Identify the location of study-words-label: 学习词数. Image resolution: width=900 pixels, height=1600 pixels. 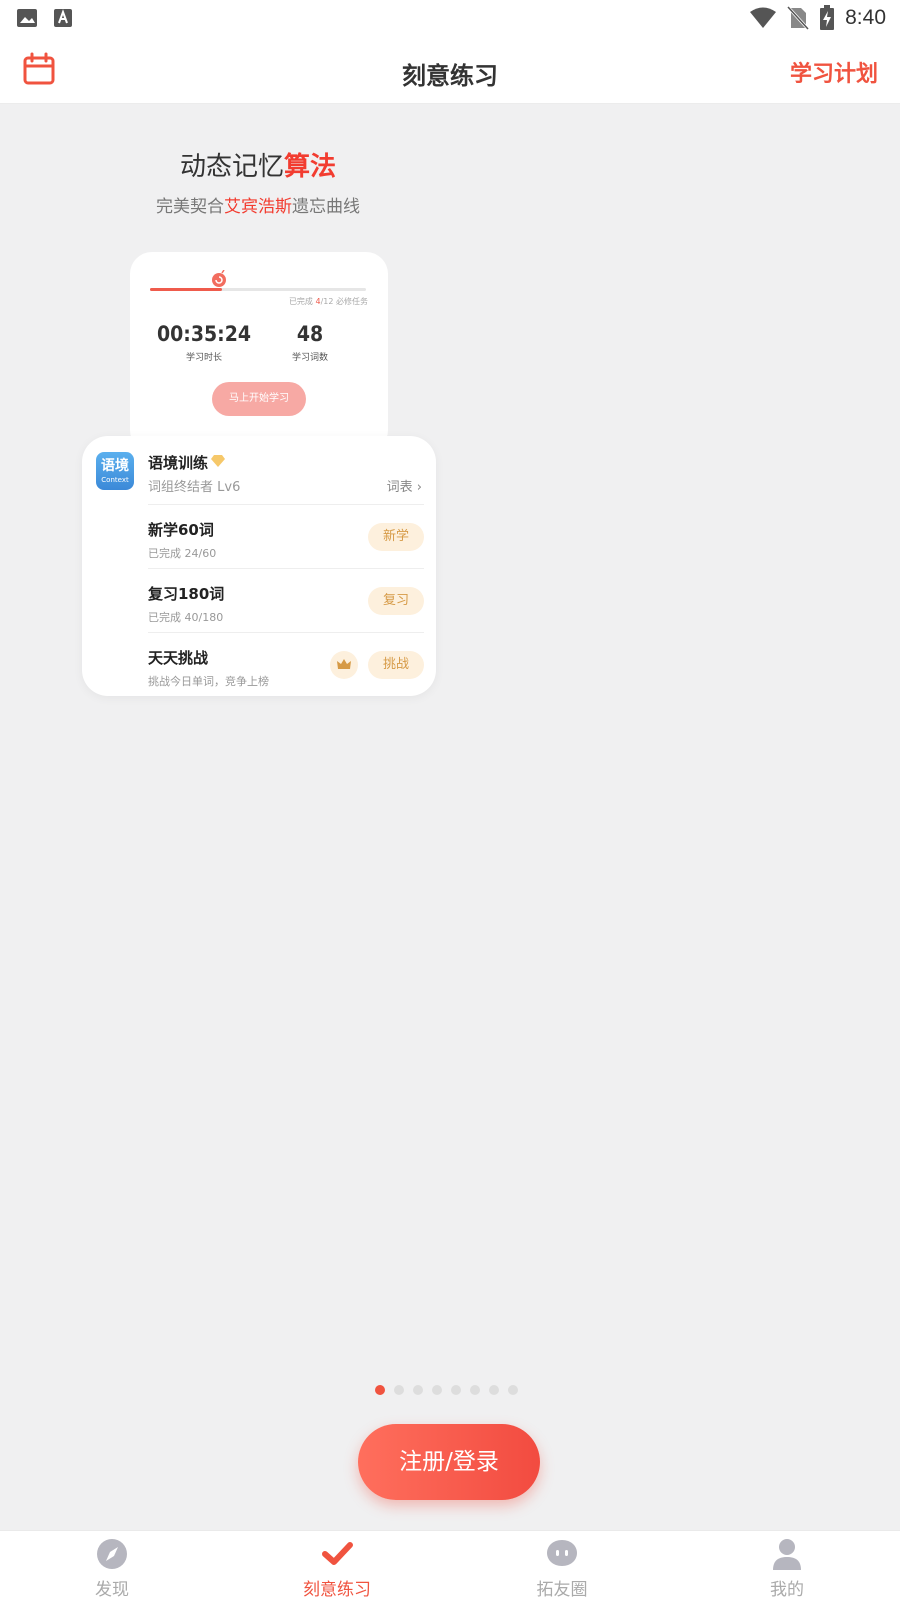
(309, 358).